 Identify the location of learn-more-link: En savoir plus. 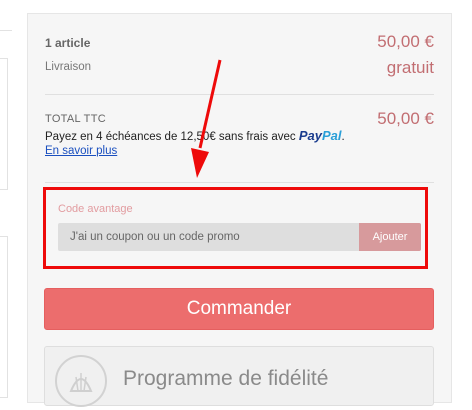
(81, 151).